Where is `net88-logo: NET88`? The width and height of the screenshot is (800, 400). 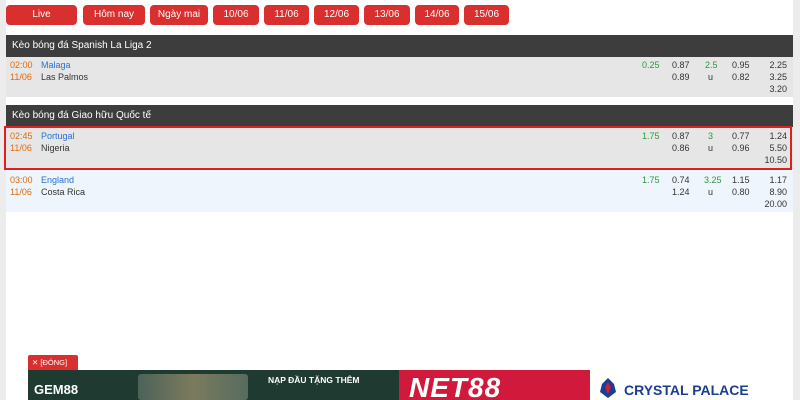 net88-logo: NET88 is located at coordinates (455, 386).